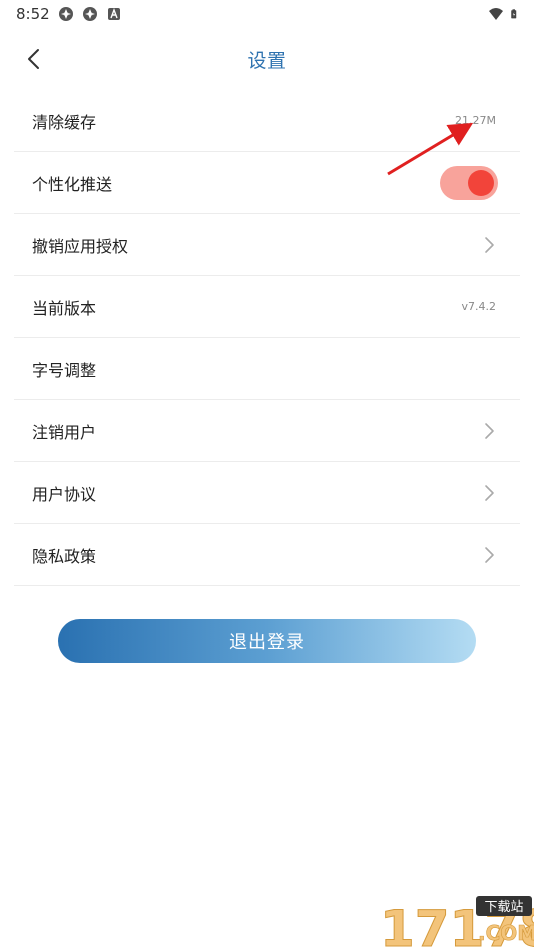 The height and width of the screenshot is (950, 534). Describe the element at coordinates (267, 14) in the screenshot. I see `status-bar: 8:52` at that location.